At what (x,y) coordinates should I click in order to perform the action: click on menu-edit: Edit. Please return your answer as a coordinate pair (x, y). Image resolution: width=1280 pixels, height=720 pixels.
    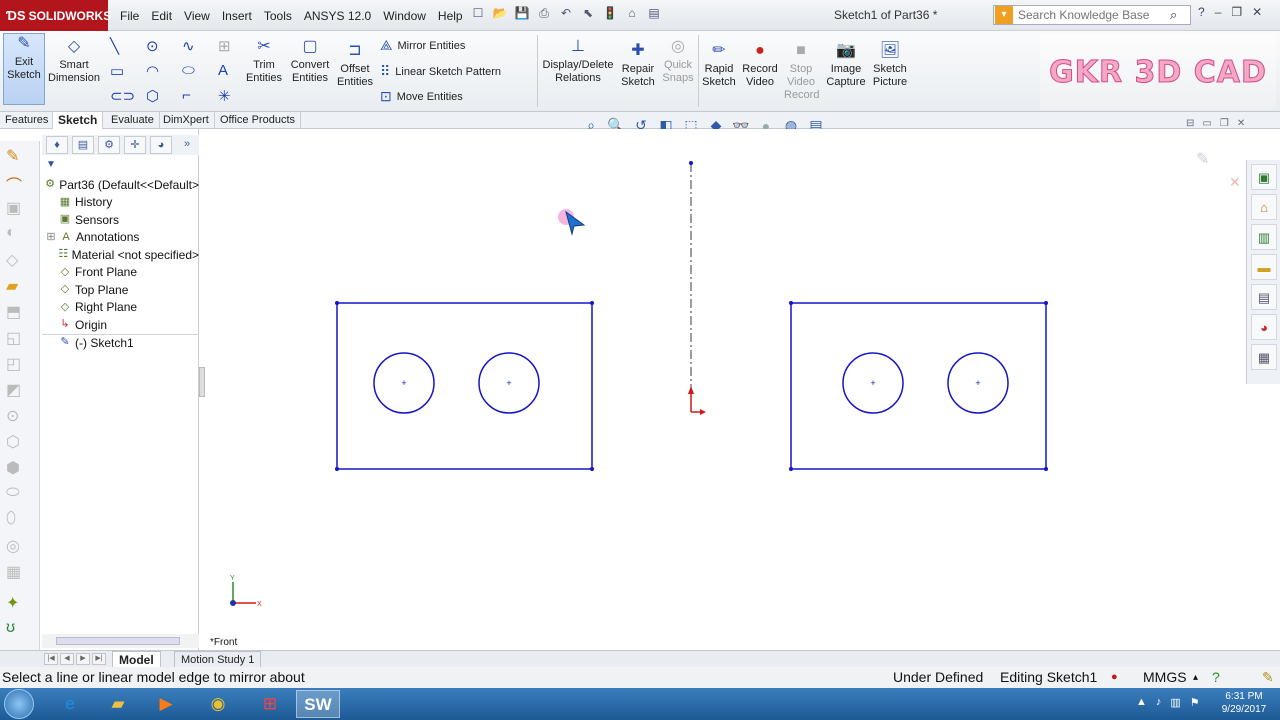
    Looking at the image, I should click on (161, 16).